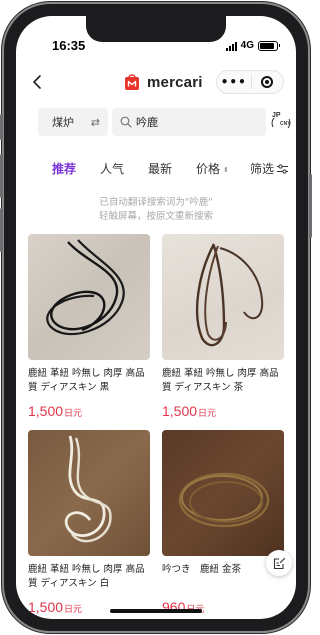 The height and width of the screenshot is (635, 320). I want to click on black-cord-image, so click(85, 287).